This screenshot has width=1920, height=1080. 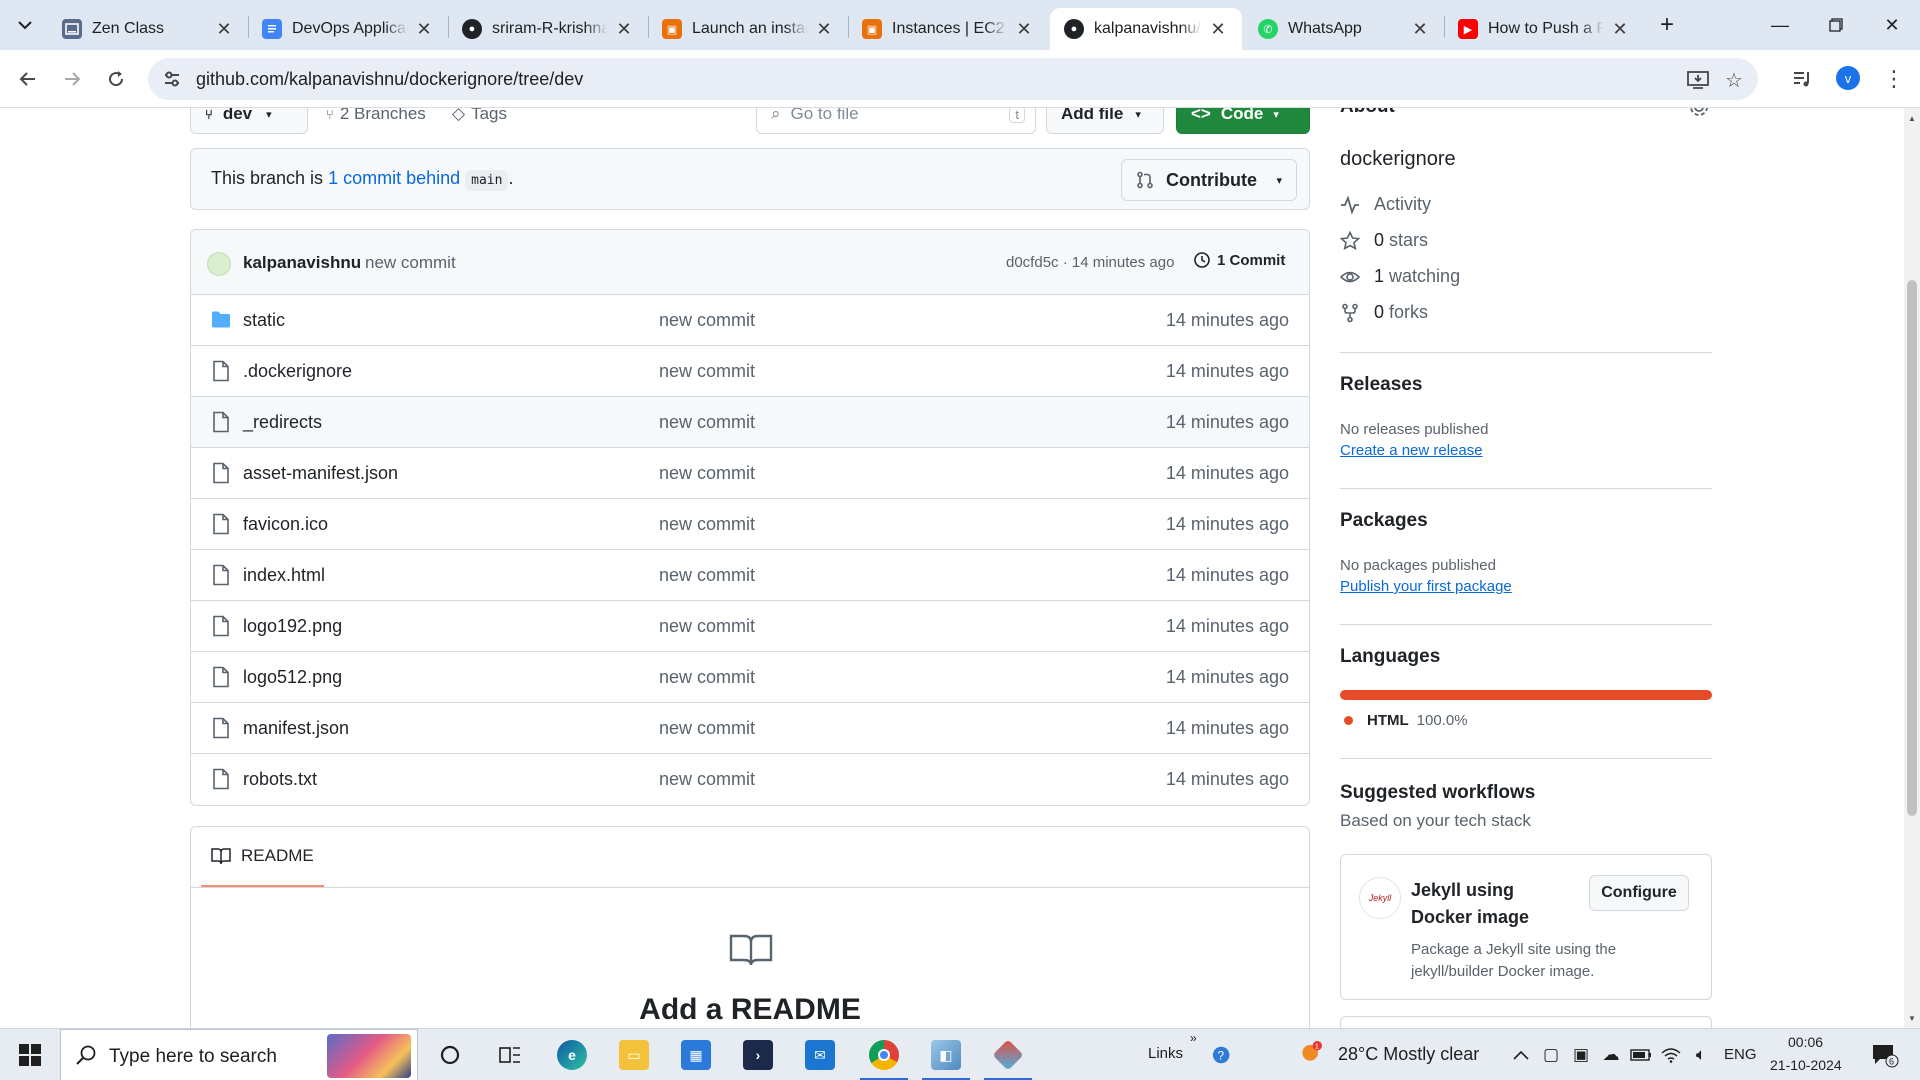 What do you see at coordinates (1551, 1055) in the screenshot?
I see `meet-now-icon: ▢` at bounding box center [1551, 1055].